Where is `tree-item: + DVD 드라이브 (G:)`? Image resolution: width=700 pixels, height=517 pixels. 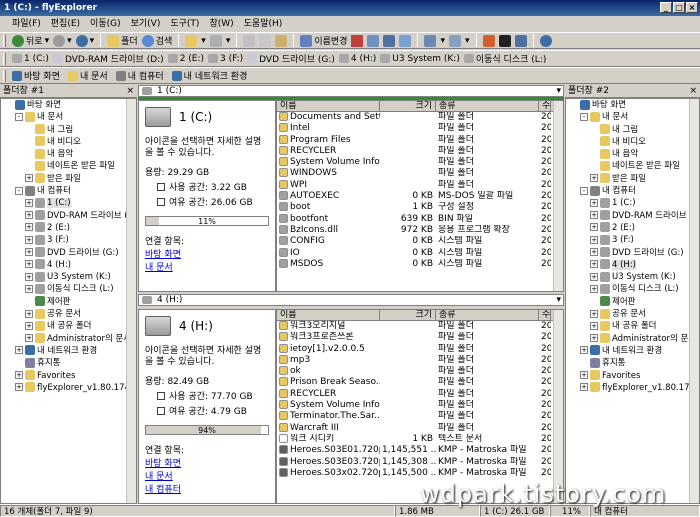 tree-item: + DVD 드라이브 (G:) is located at coordinates (68, 253).